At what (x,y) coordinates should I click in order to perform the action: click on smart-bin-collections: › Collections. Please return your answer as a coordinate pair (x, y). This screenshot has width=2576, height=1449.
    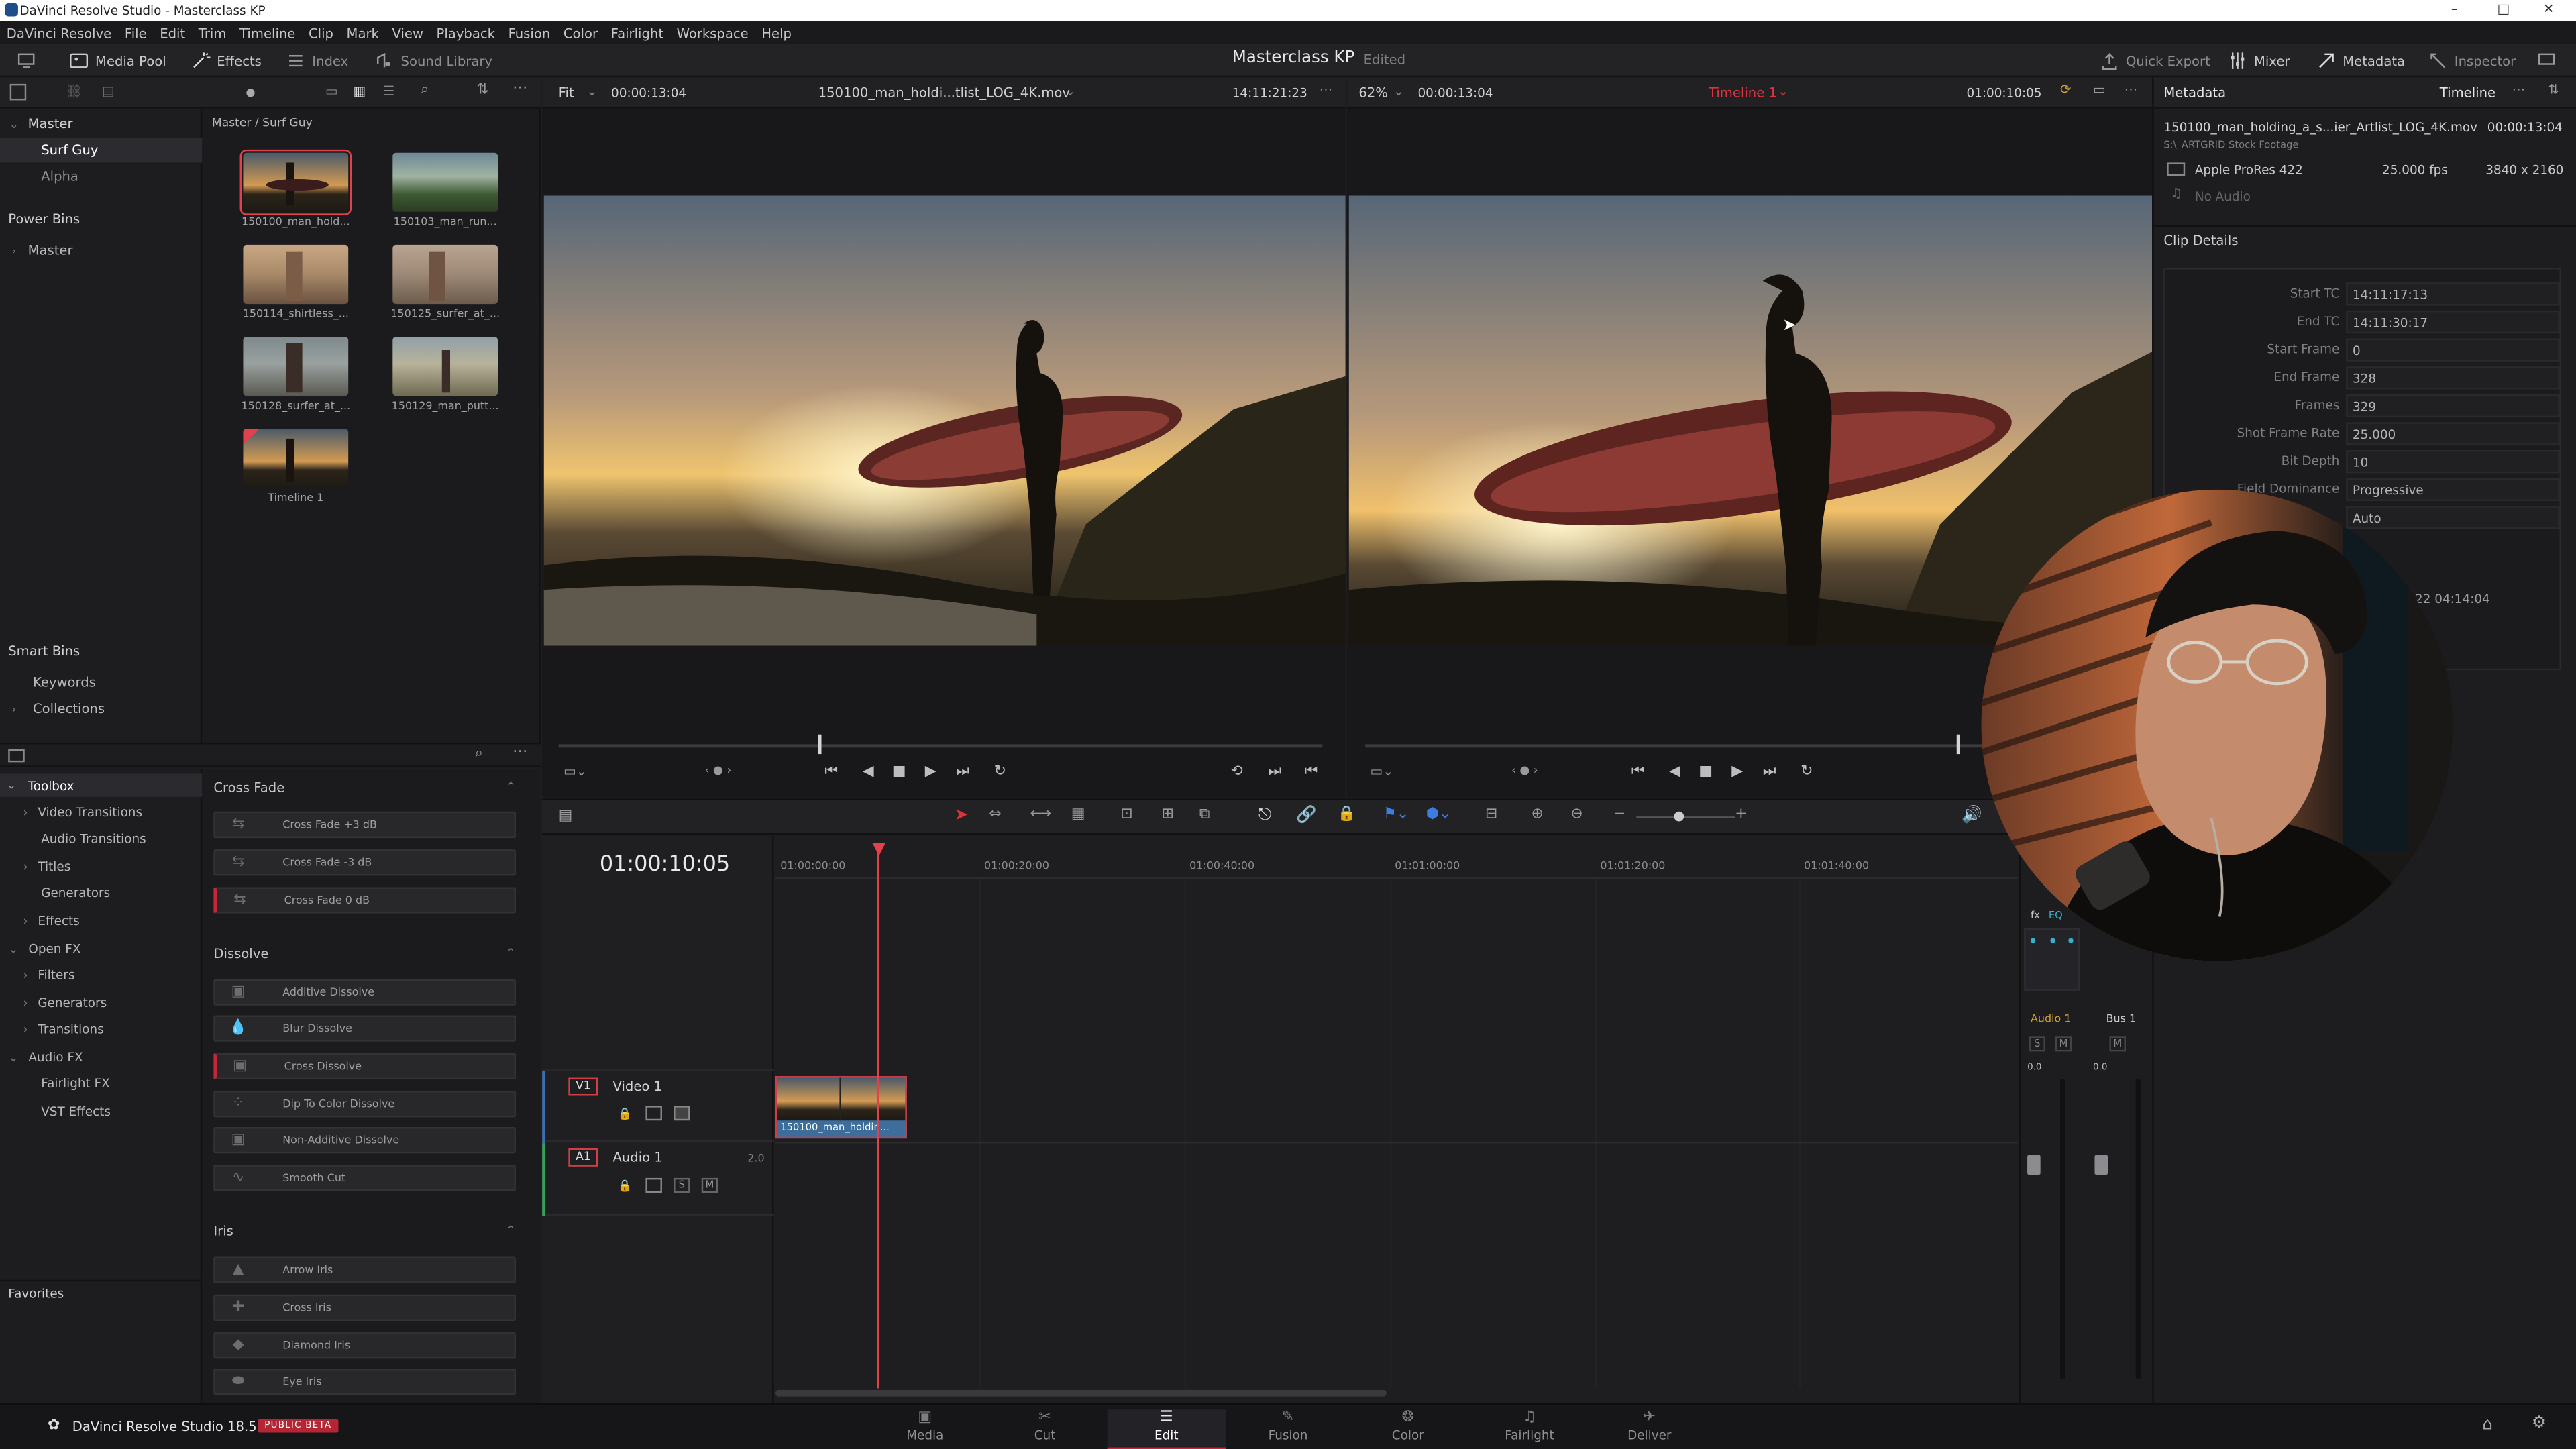
    Looking at the image, I should click on (101, 708).